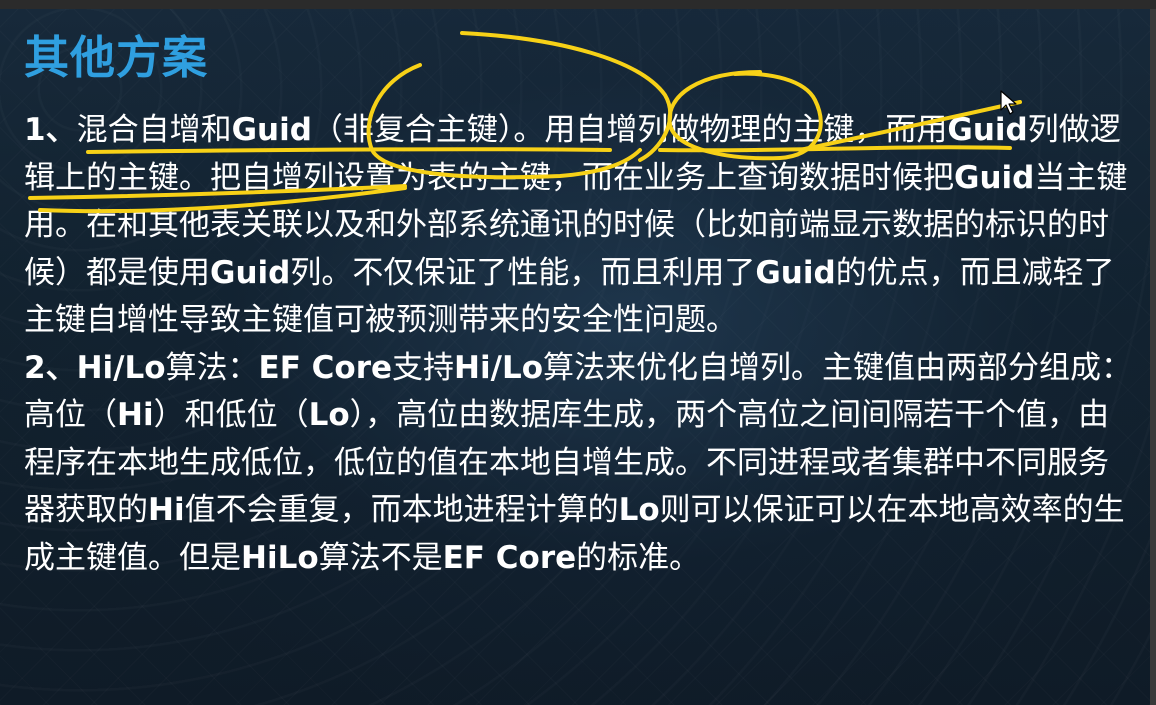  I want to click on window-top-bar, so click(578, 4).